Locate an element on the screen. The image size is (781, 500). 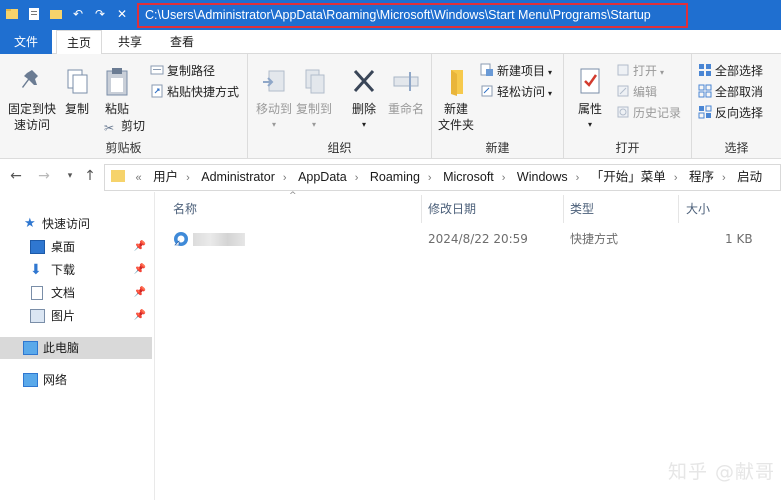
properties-quick-icon is located at coordinates (34, 14).